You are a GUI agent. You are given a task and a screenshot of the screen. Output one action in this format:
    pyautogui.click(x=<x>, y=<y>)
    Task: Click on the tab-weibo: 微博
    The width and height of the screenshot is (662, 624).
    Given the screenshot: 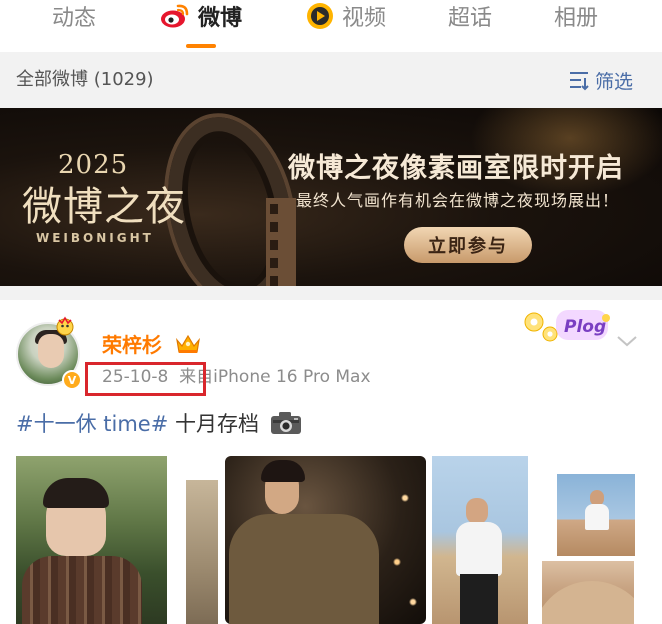 What is the action you would take?
    pyautogui.click(x=201, y=19)
    